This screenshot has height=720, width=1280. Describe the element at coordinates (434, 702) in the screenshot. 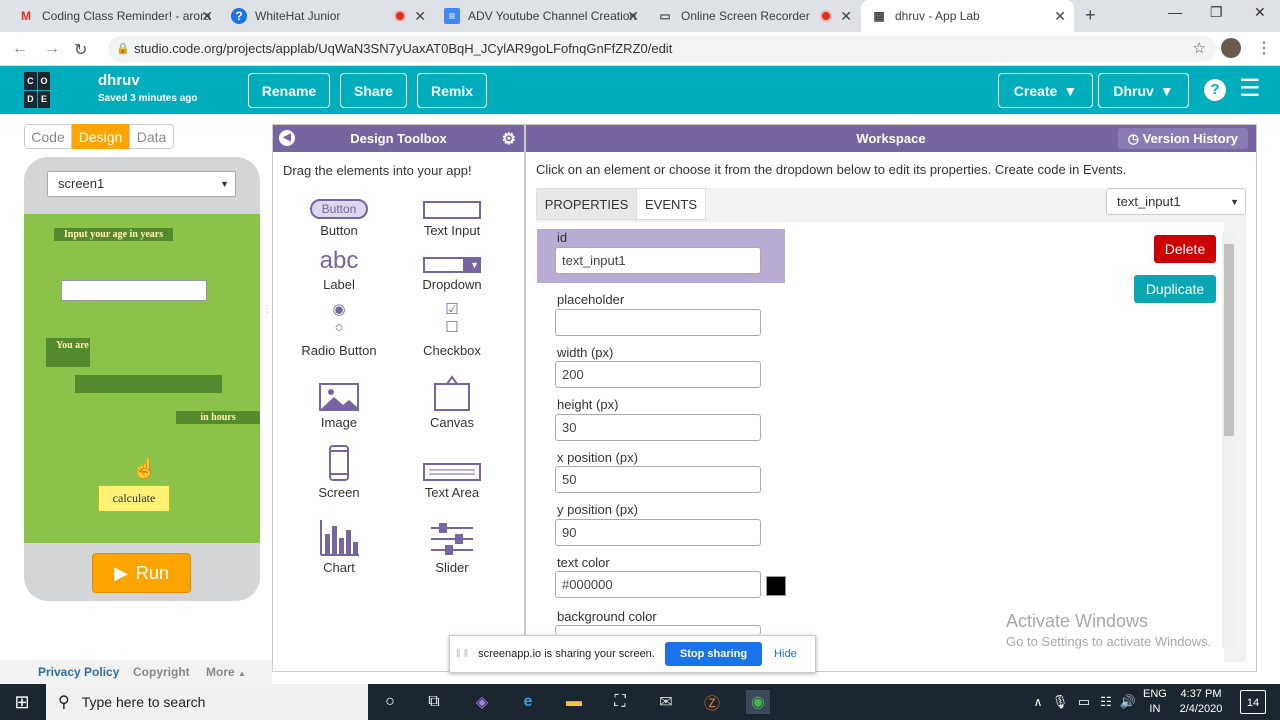

I see `task-view-icon: ⧉` at that location.